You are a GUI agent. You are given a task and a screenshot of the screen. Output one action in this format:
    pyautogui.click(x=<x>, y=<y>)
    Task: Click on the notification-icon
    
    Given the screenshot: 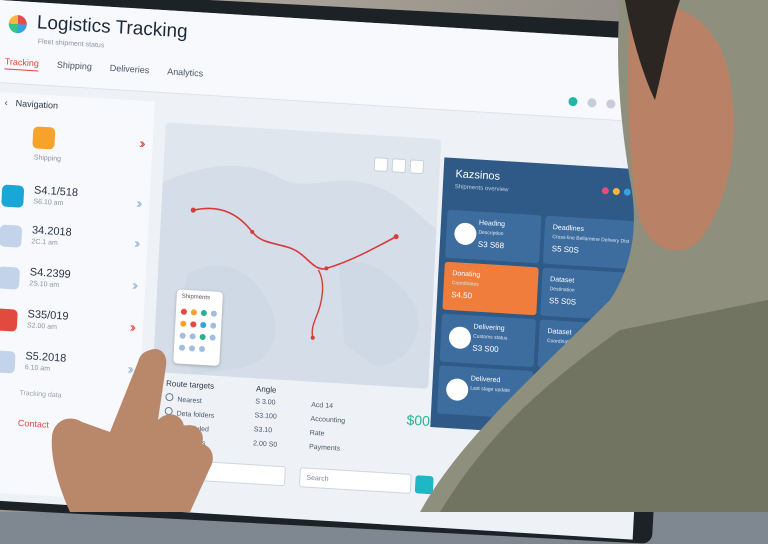 What is the action you would take?
    pyautogui.click(x=573, y=101)
    